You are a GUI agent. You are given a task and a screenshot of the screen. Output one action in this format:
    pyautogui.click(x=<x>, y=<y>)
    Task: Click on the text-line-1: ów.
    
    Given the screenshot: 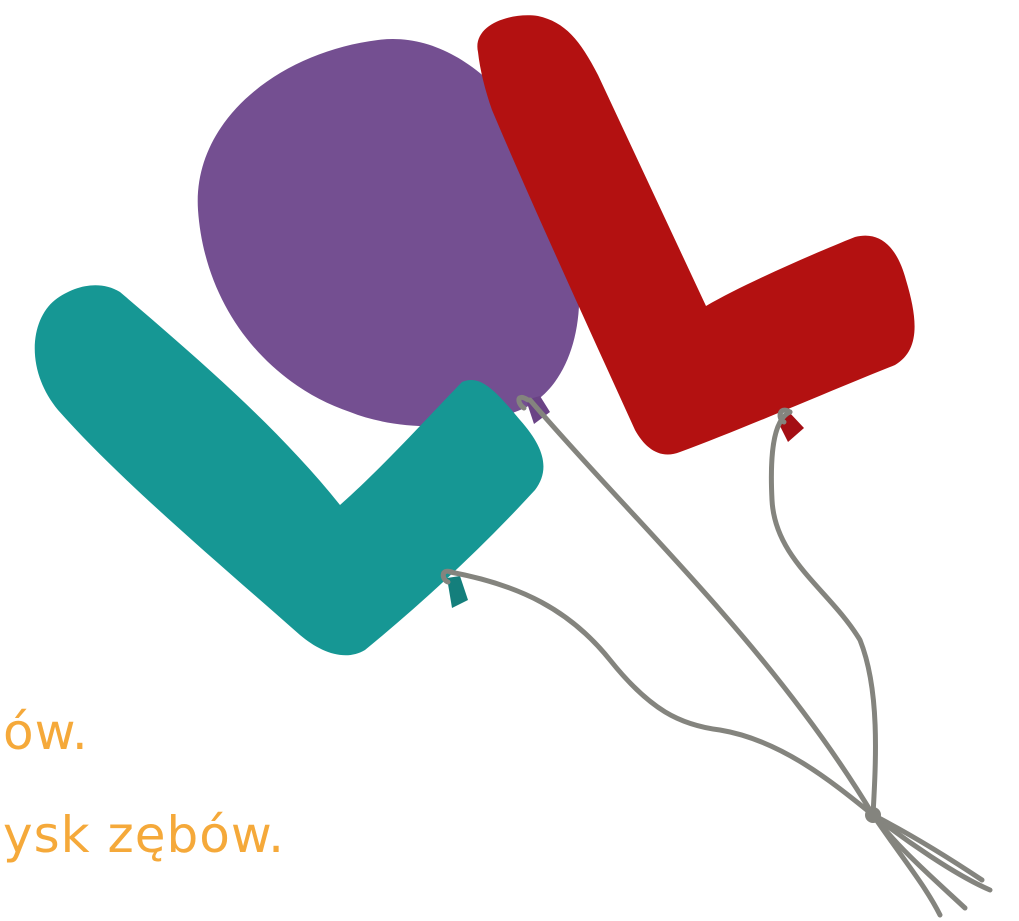 What is the action you would take?
    pyautogui.click(x=46, y=732)
    